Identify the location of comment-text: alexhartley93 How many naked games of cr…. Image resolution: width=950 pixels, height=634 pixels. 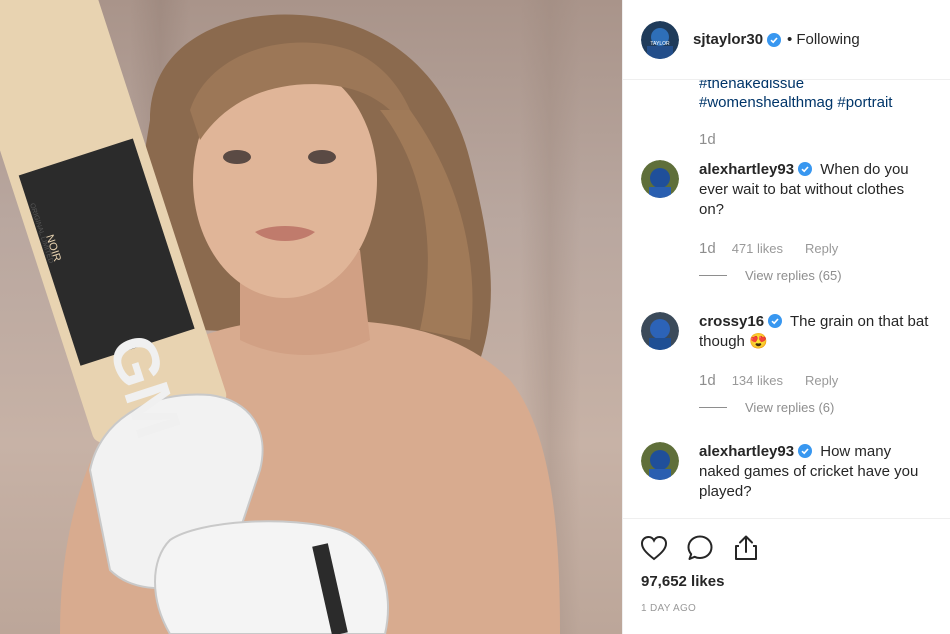
(816, 472).